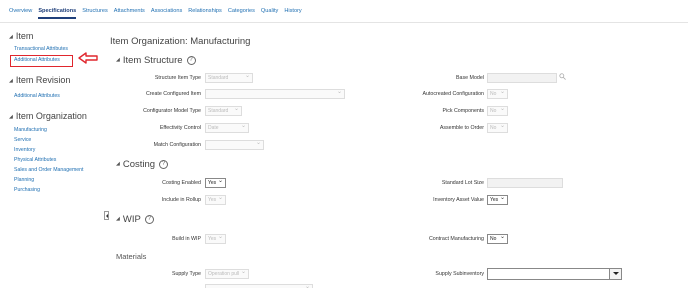 This screenshot has width=688, height=288. Describe the element at coordinates (20, 13) in the screenshot. I see `tab-overview: Overview` at that location.